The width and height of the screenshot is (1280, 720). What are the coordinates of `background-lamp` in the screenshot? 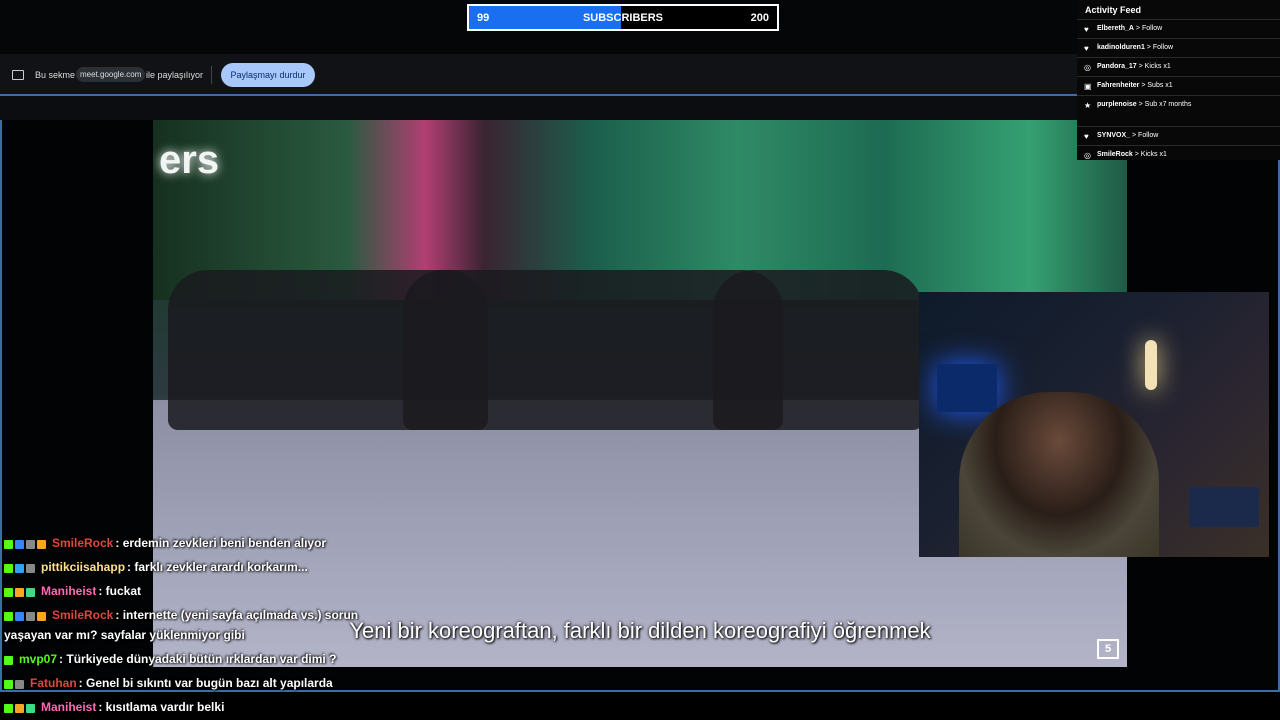 It's located at (1151, 365).